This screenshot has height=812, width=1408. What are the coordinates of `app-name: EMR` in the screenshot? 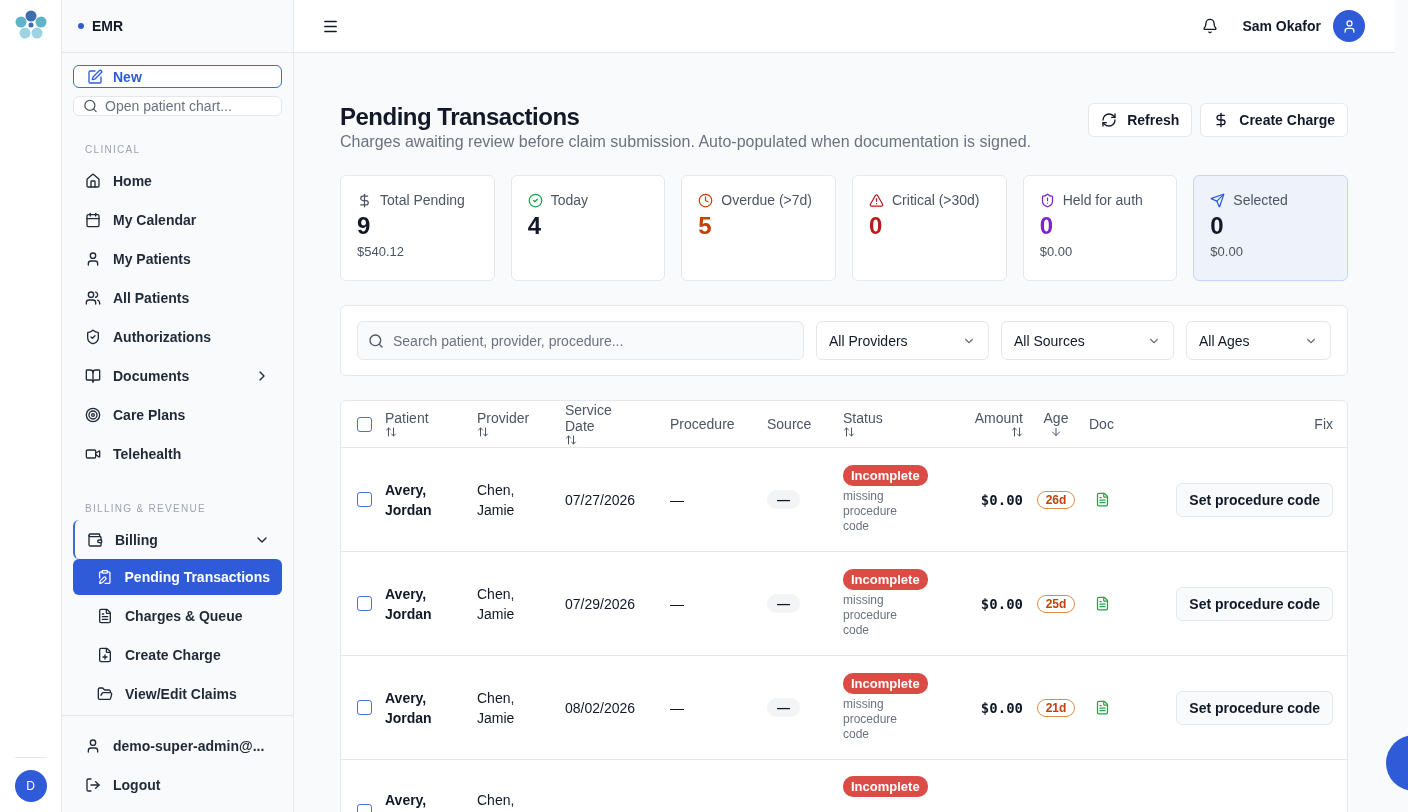 It's located at (108, 26).